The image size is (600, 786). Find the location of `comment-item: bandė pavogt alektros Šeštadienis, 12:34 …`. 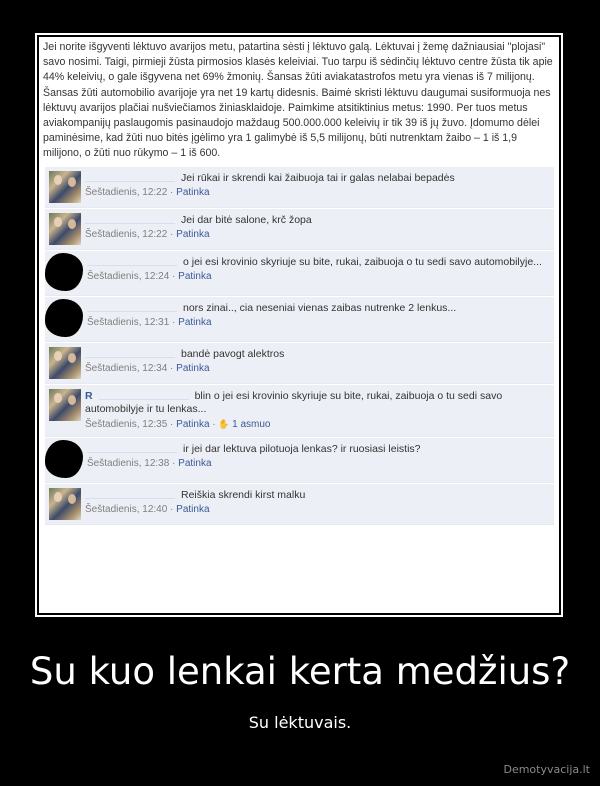

comment-item: bandė pavogt alektros Šeštadienis, 12:34 … is located at coordinates (299, 363).